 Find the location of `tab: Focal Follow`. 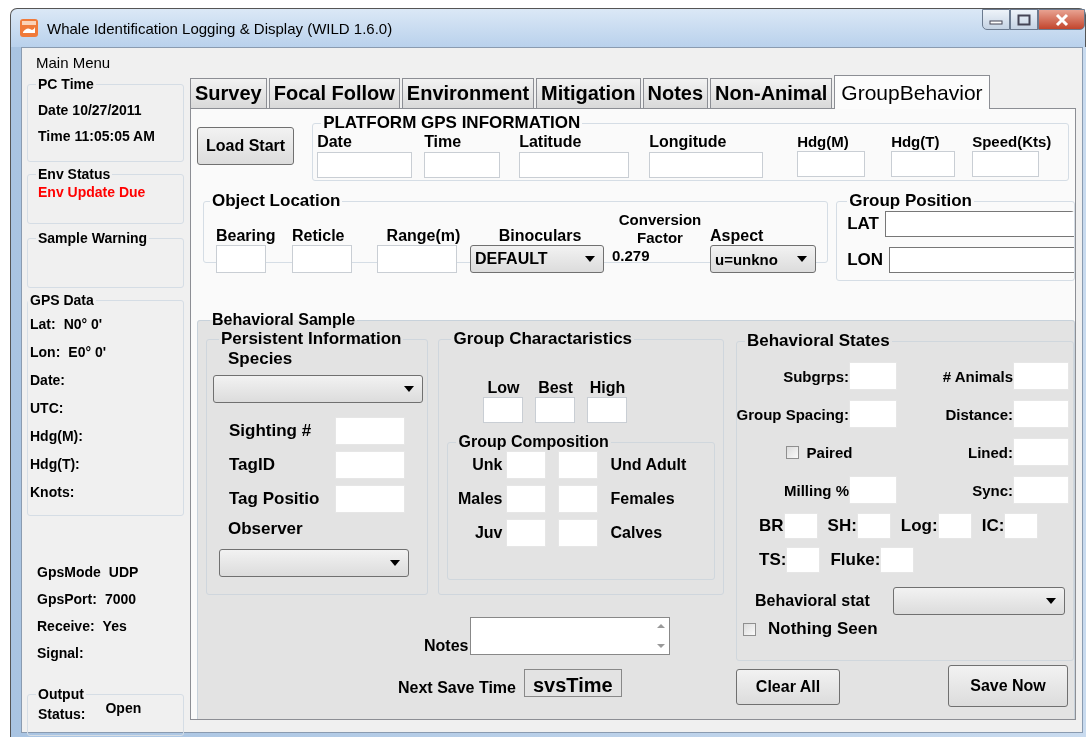

tab: Focal Follow is located at coordinates (334, 93).